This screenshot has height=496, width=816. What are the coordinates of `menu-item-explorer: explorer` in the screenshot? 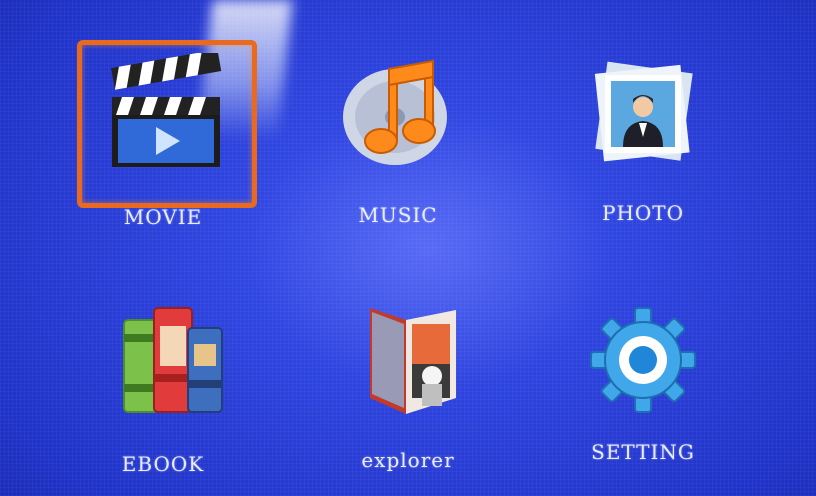 It's located at (408, 390).